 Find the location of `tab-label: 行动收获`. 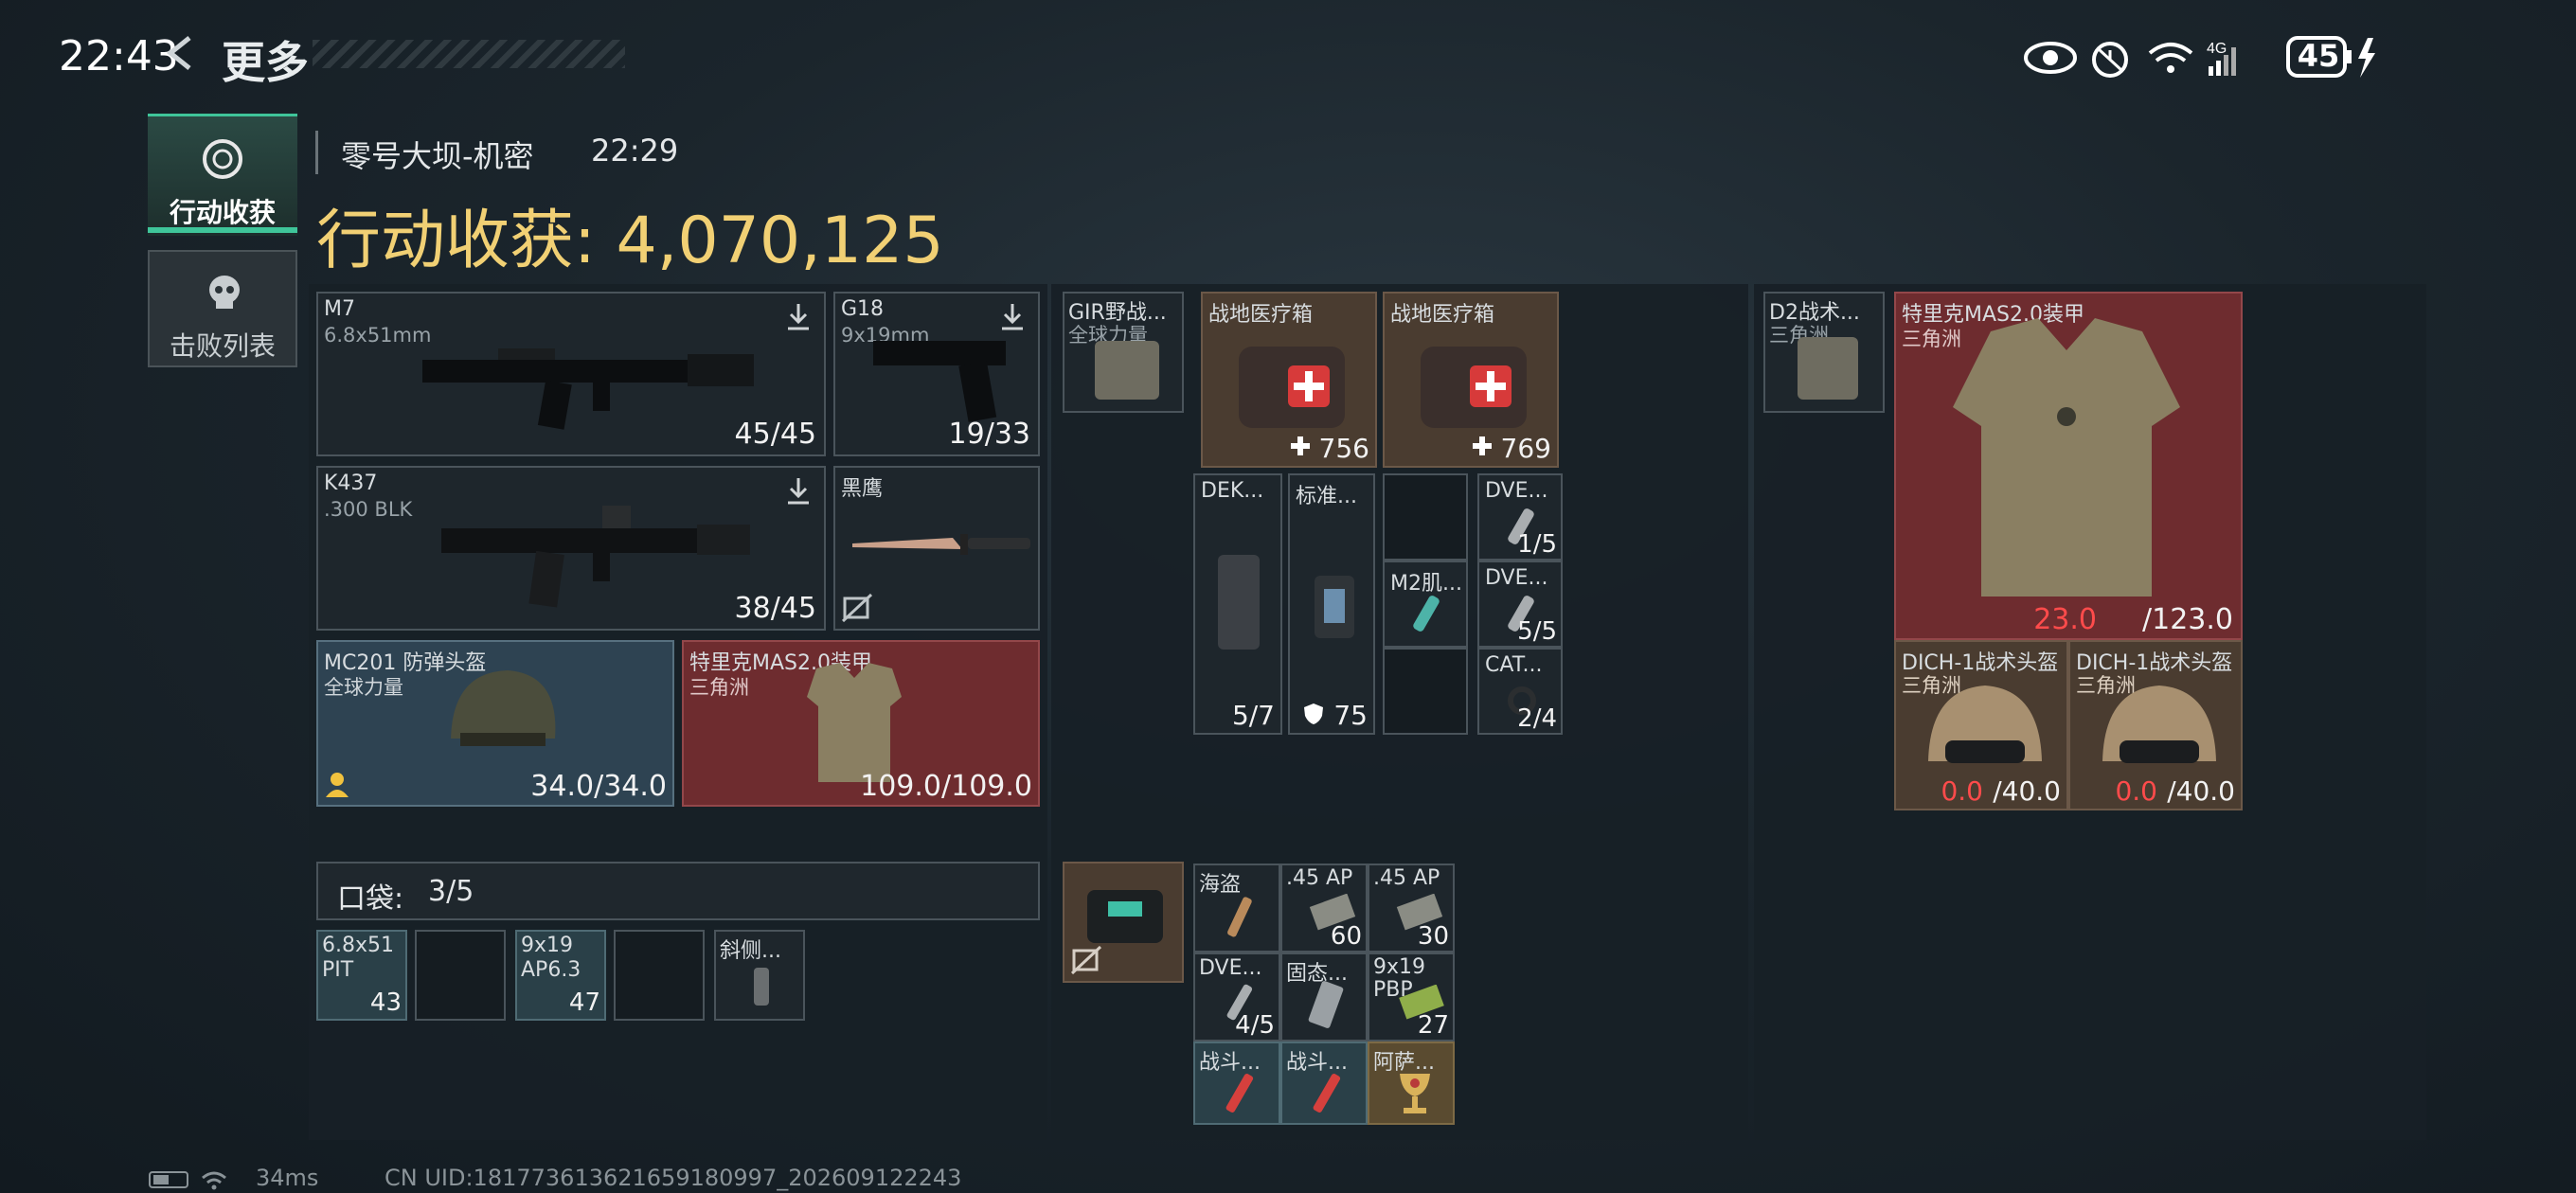

tab-label: 行动收获 is located at coordinates (222, 212).